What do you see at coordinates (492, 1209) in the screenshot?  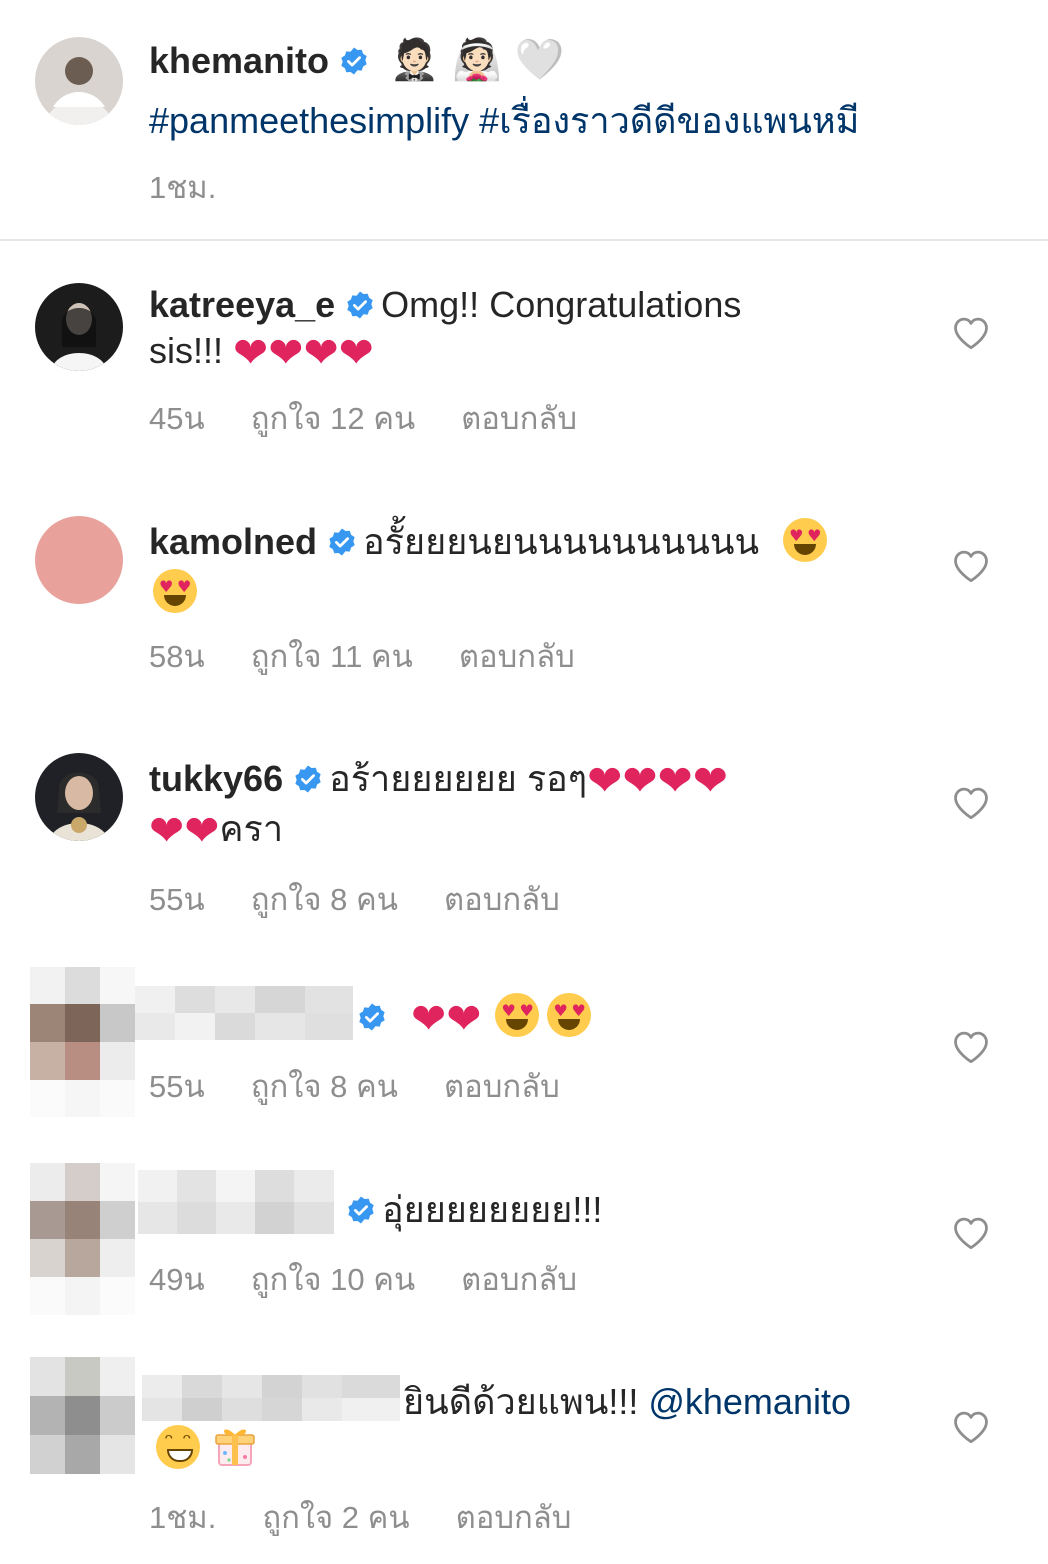 I see `comment-text: อุ่ยยยยยยยย!!!` at bounding box center [492, 1209].